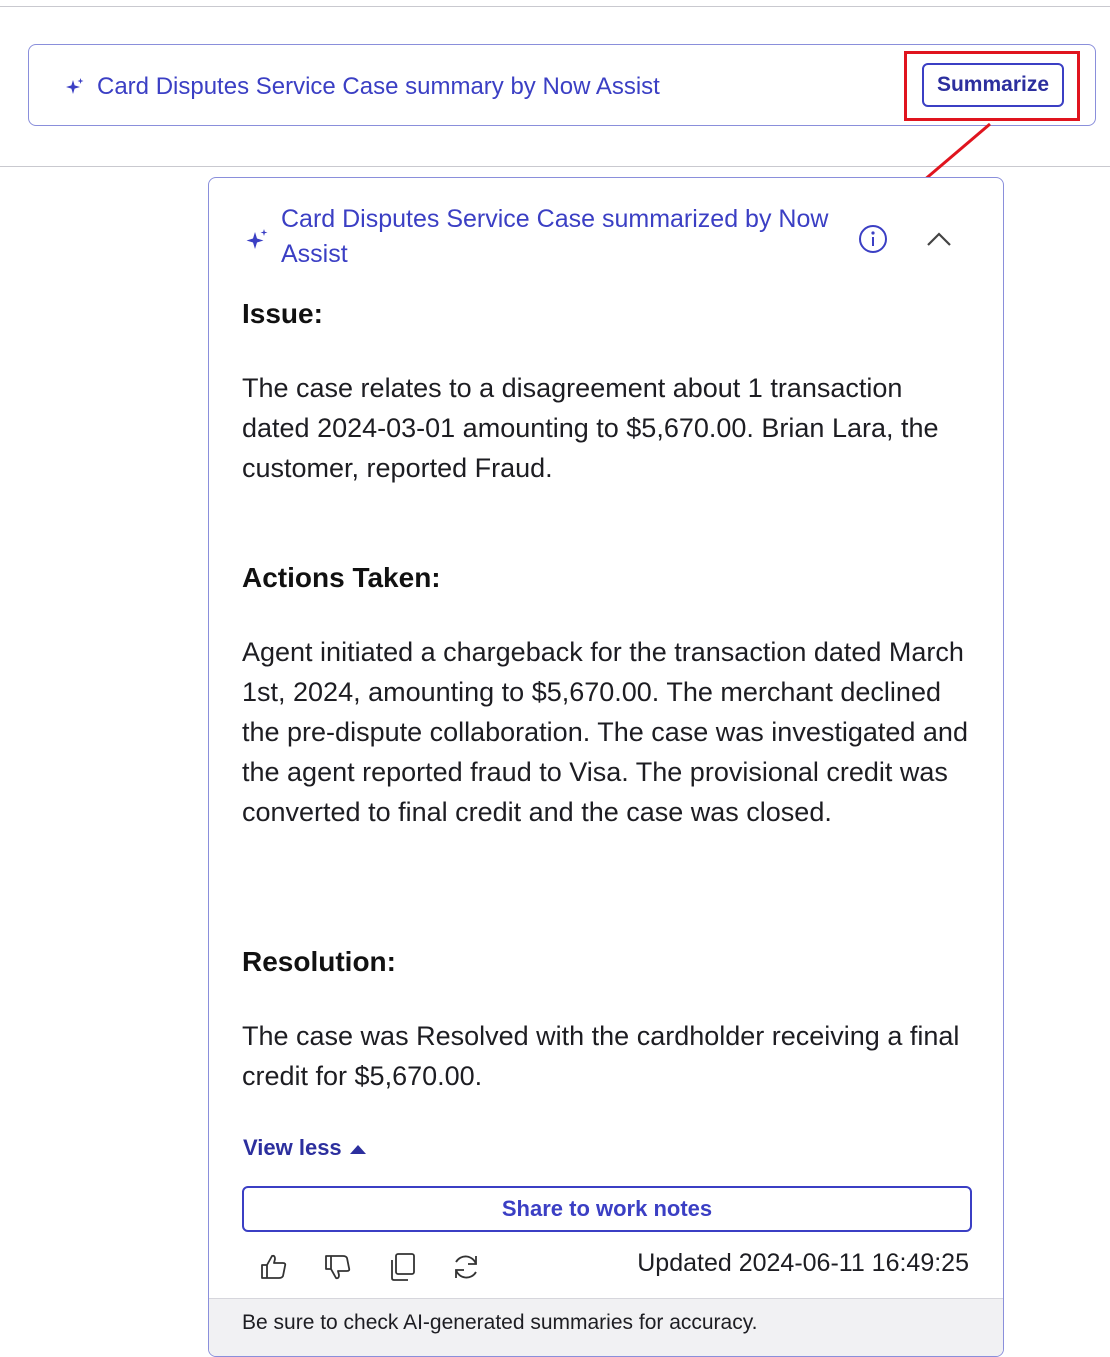 The width and height of the screenshot is (1110, 1357). What do you see at coordinates (607, 1209) in the screenshot?
I see `share-to-work-notes-button: Share to work notes` at bounding box center [607, 1209].